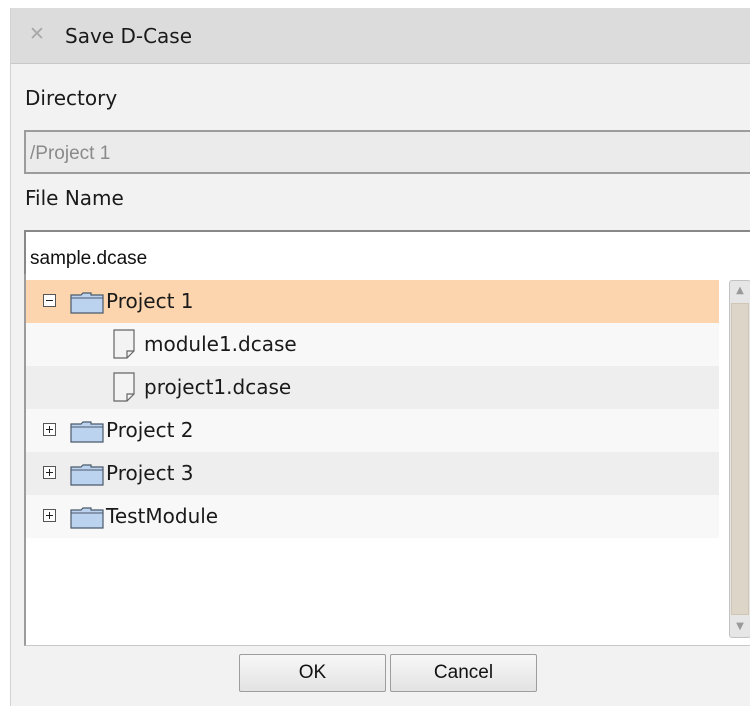 This screenshot has width=750, height=706. Describe the element at coordinates (380, 36) in the screenshot. I see `title-bar: ✕ Save D-Case` at that location.